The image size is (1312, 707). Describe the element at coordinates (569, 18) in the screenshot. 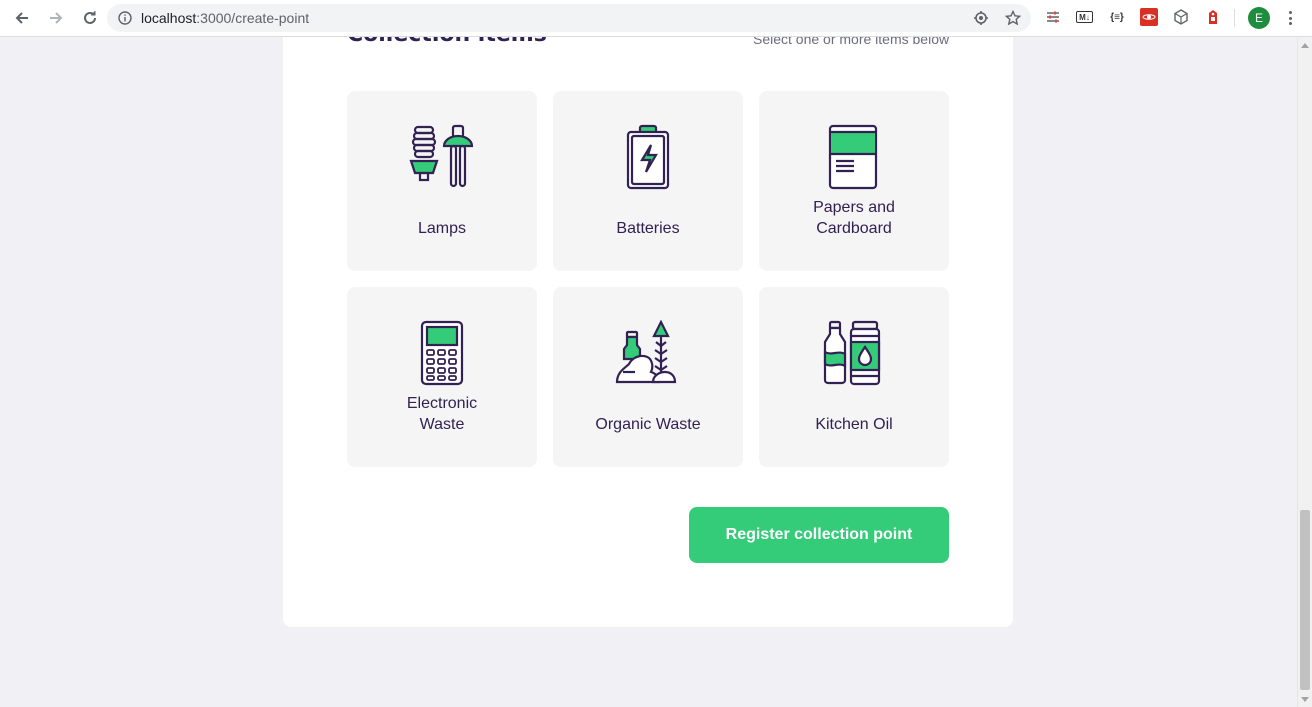

I see `address-bar: localhost:3000/create-point` at that location.